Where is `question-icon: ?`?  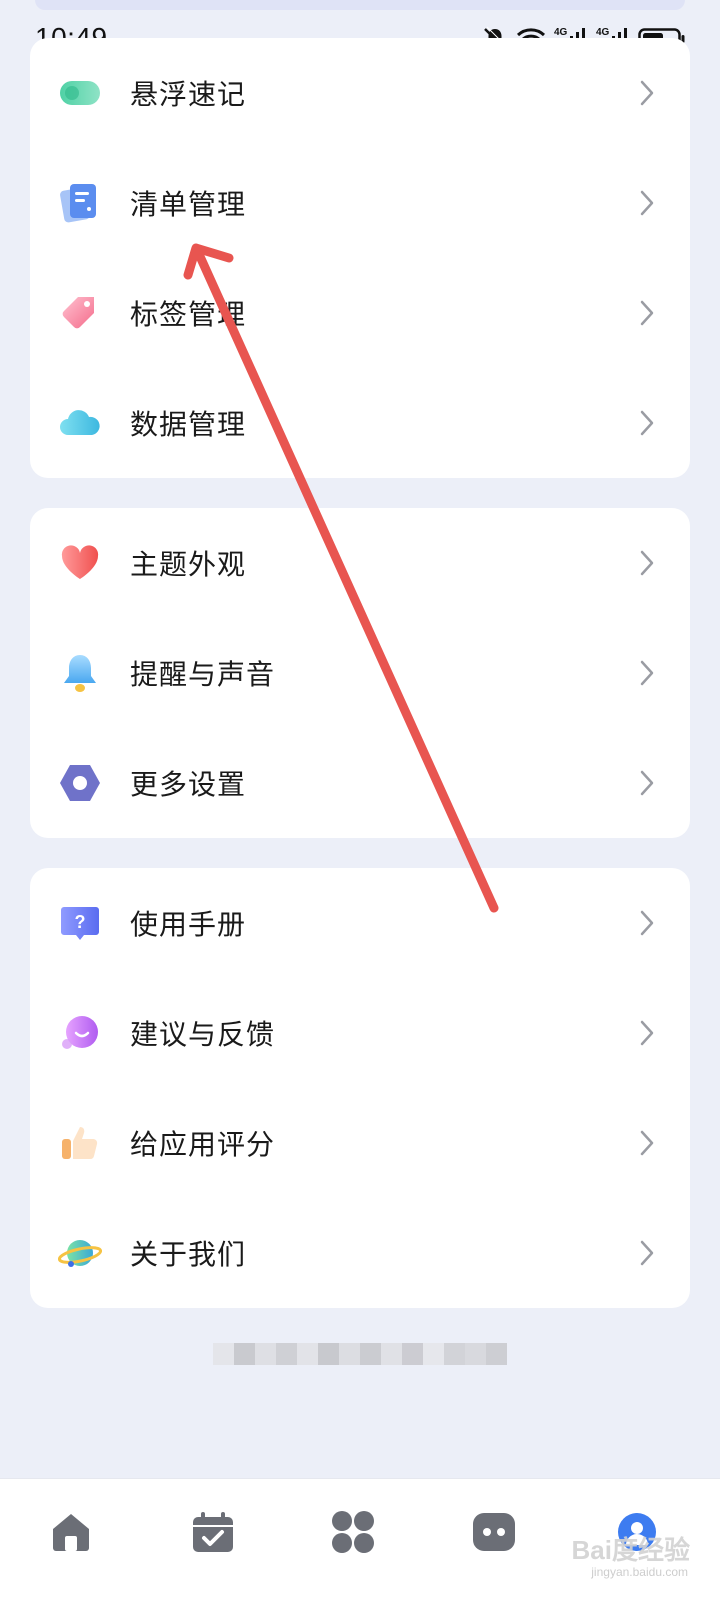
question-icon: ? is located at coordinates (80, 923).